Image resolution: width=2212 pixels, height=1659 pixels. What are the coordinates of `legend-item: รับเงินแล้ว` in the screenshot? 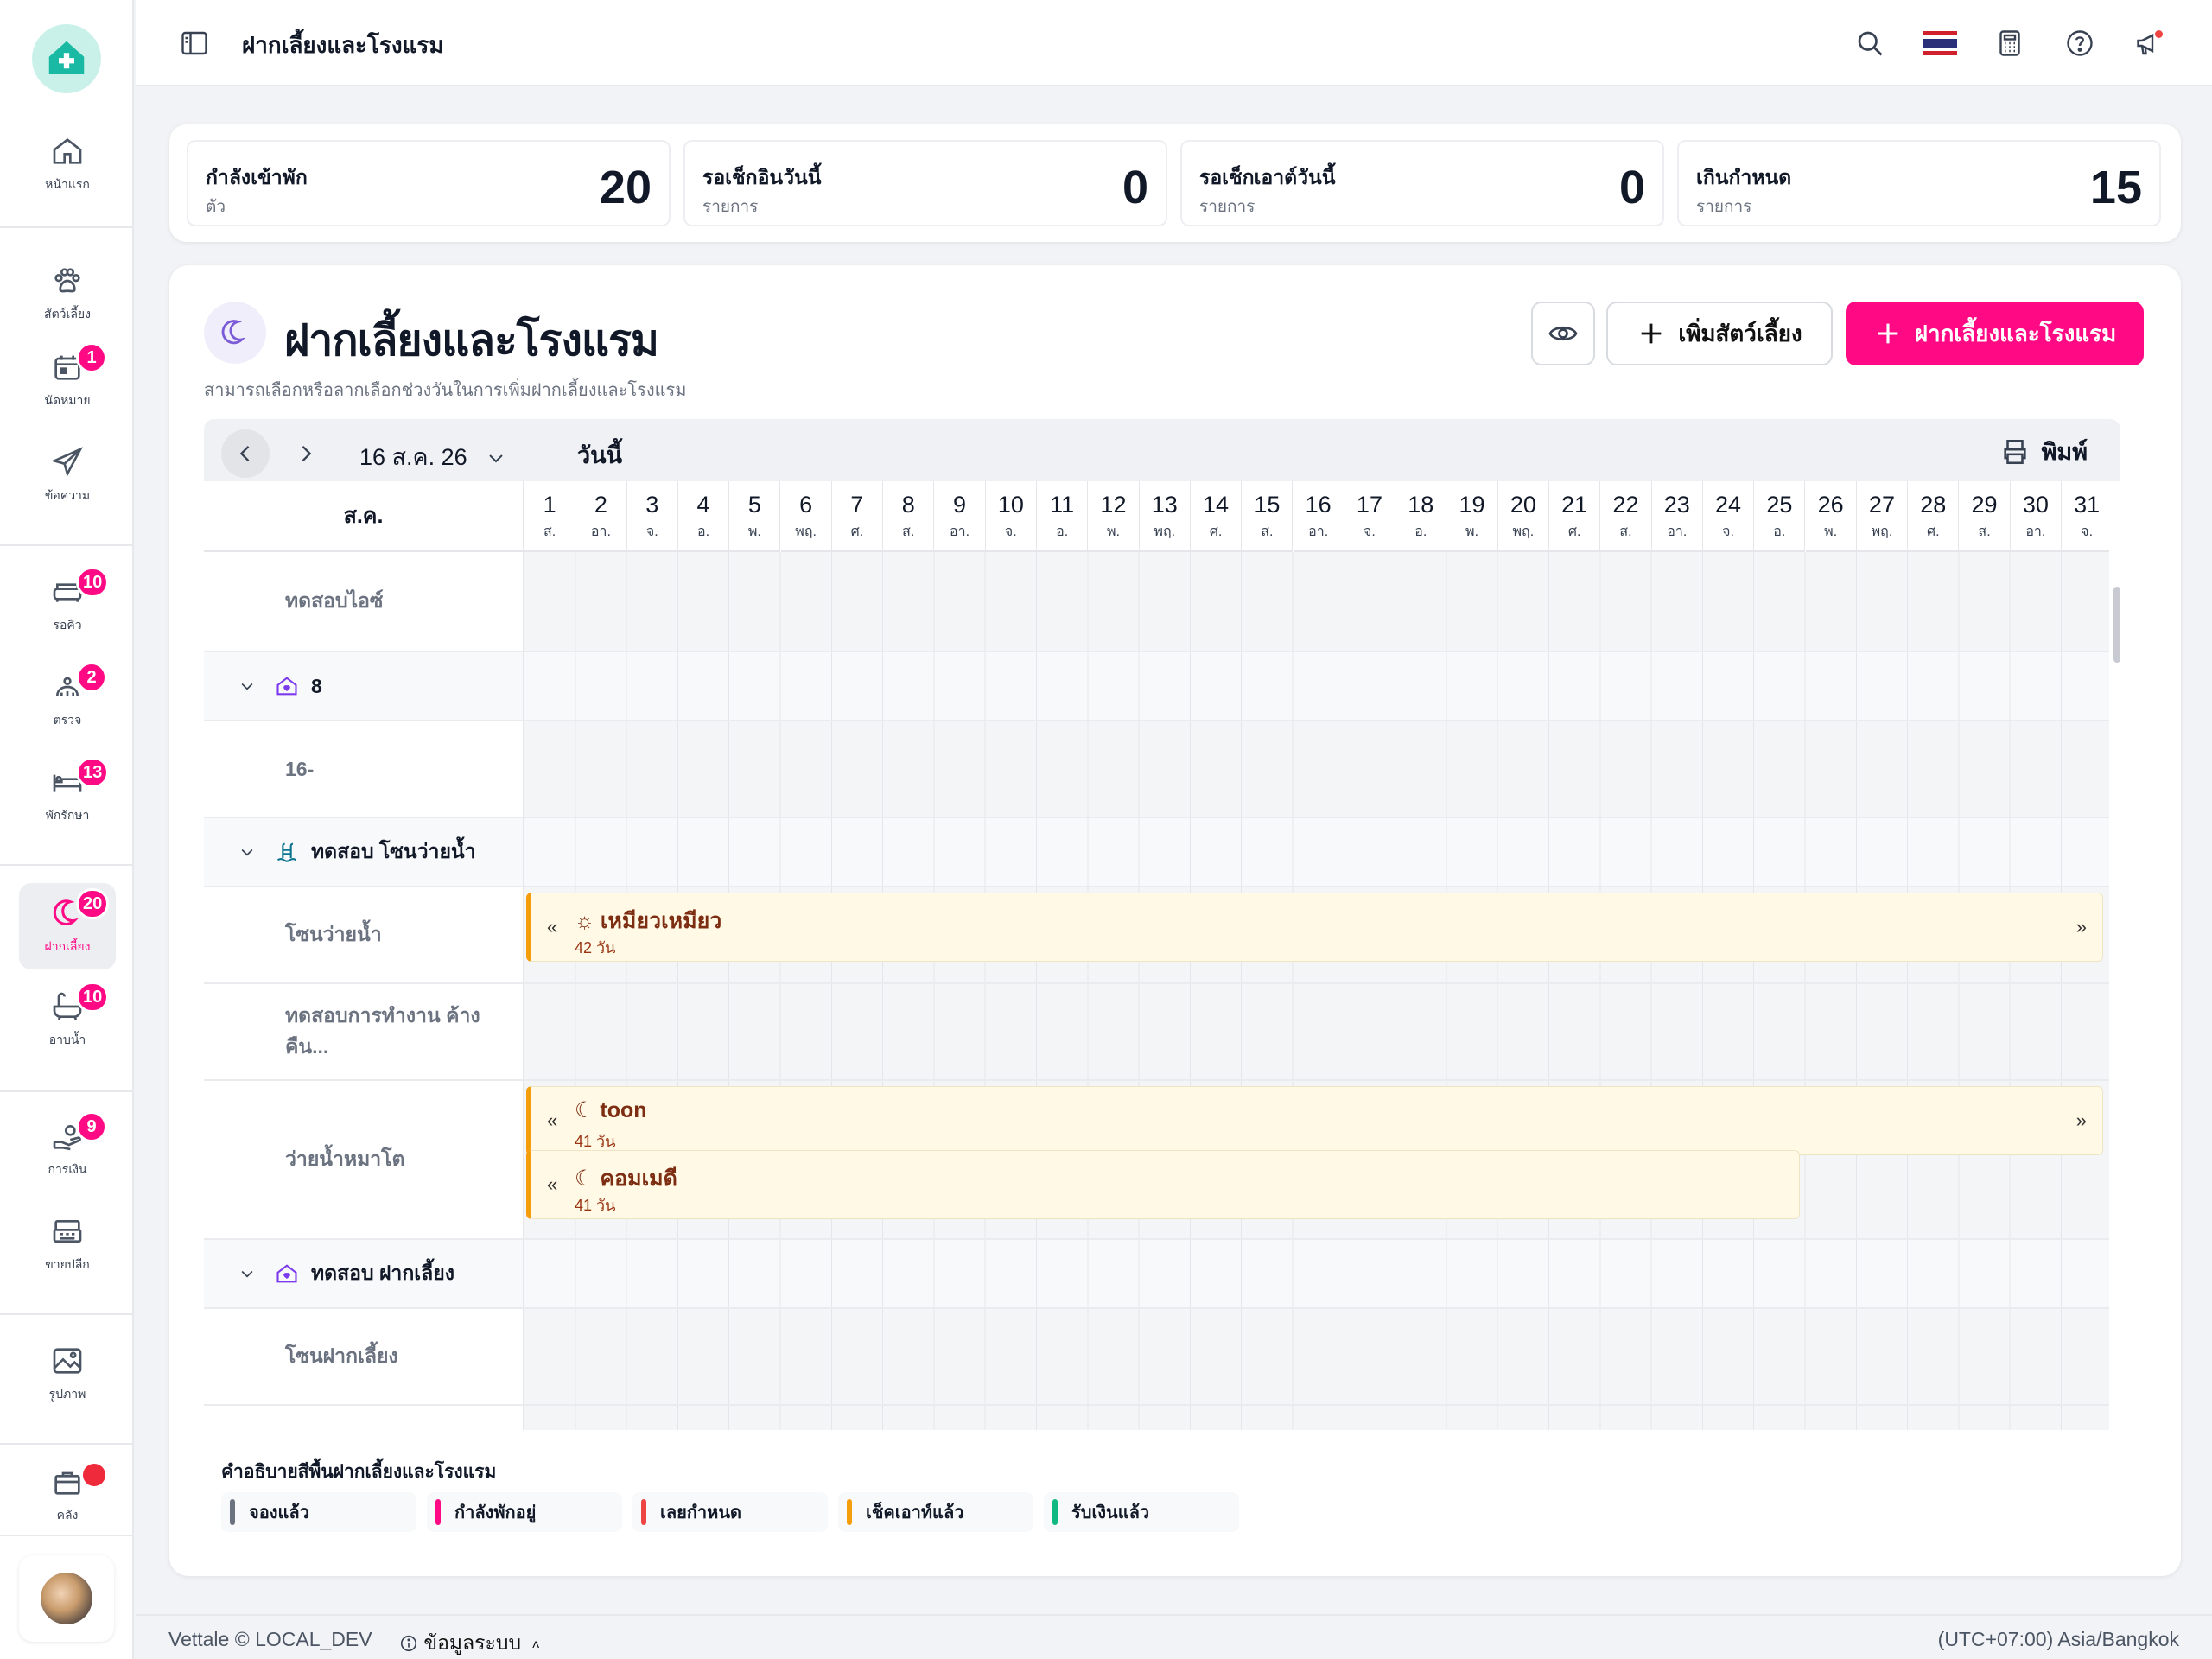 It's located at (1141, 1512).